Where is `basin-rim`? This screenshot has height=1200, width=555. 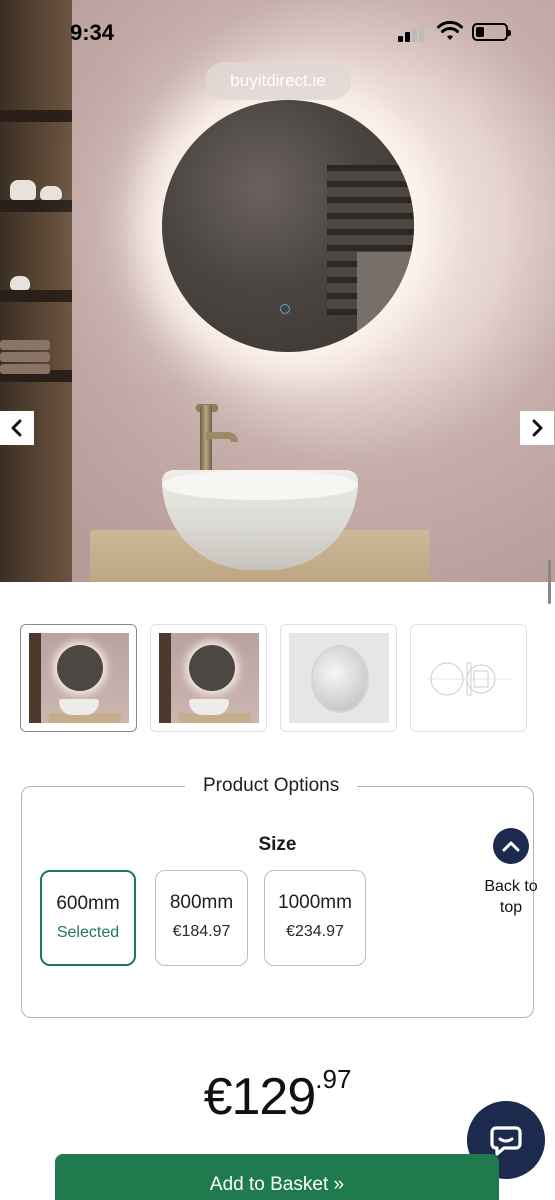
basin-rim is located at coordinates (260, 485).